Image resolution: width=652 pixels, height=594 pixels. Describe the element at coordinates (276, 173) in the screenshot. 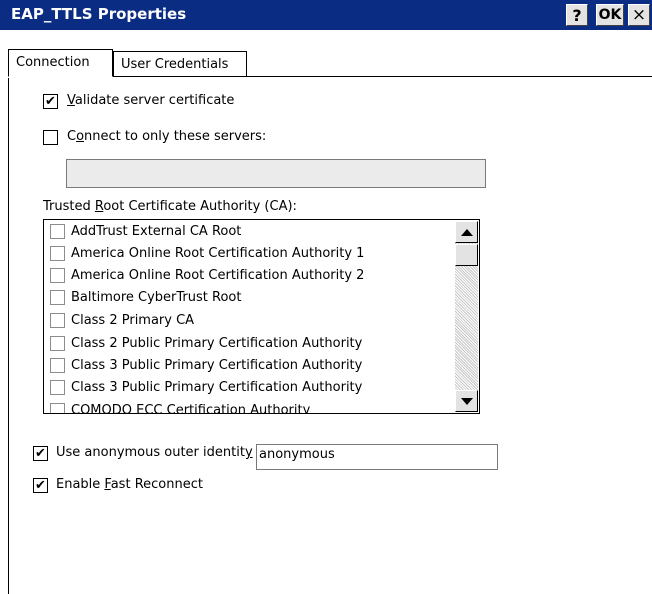

I see `servers-input` at that location.